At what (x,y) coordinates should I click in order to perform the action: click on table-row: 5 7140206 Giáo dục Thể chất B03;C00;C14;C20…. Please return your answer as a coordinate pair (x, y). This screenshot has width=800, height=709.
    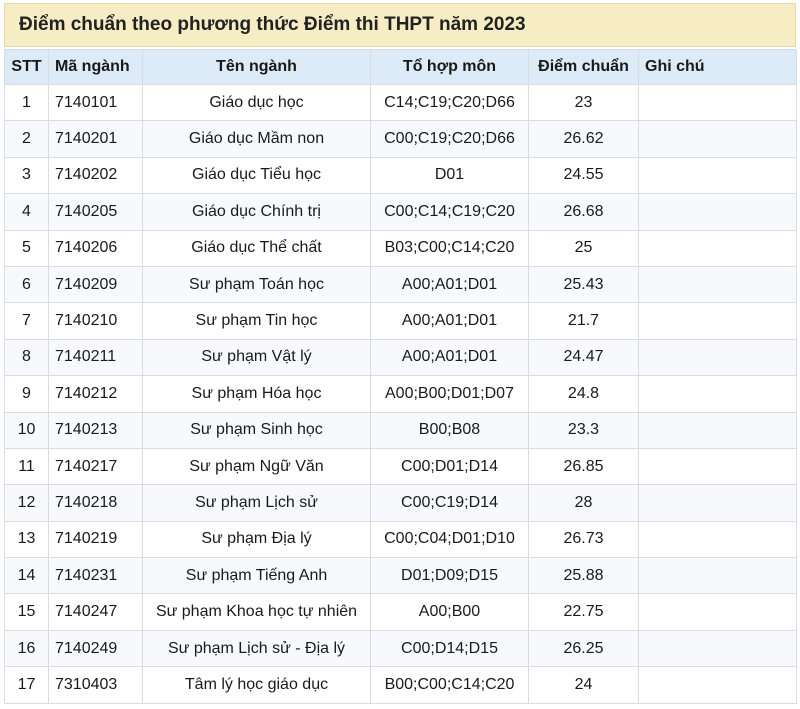
    Looking at the image, I should click on (400, 248).